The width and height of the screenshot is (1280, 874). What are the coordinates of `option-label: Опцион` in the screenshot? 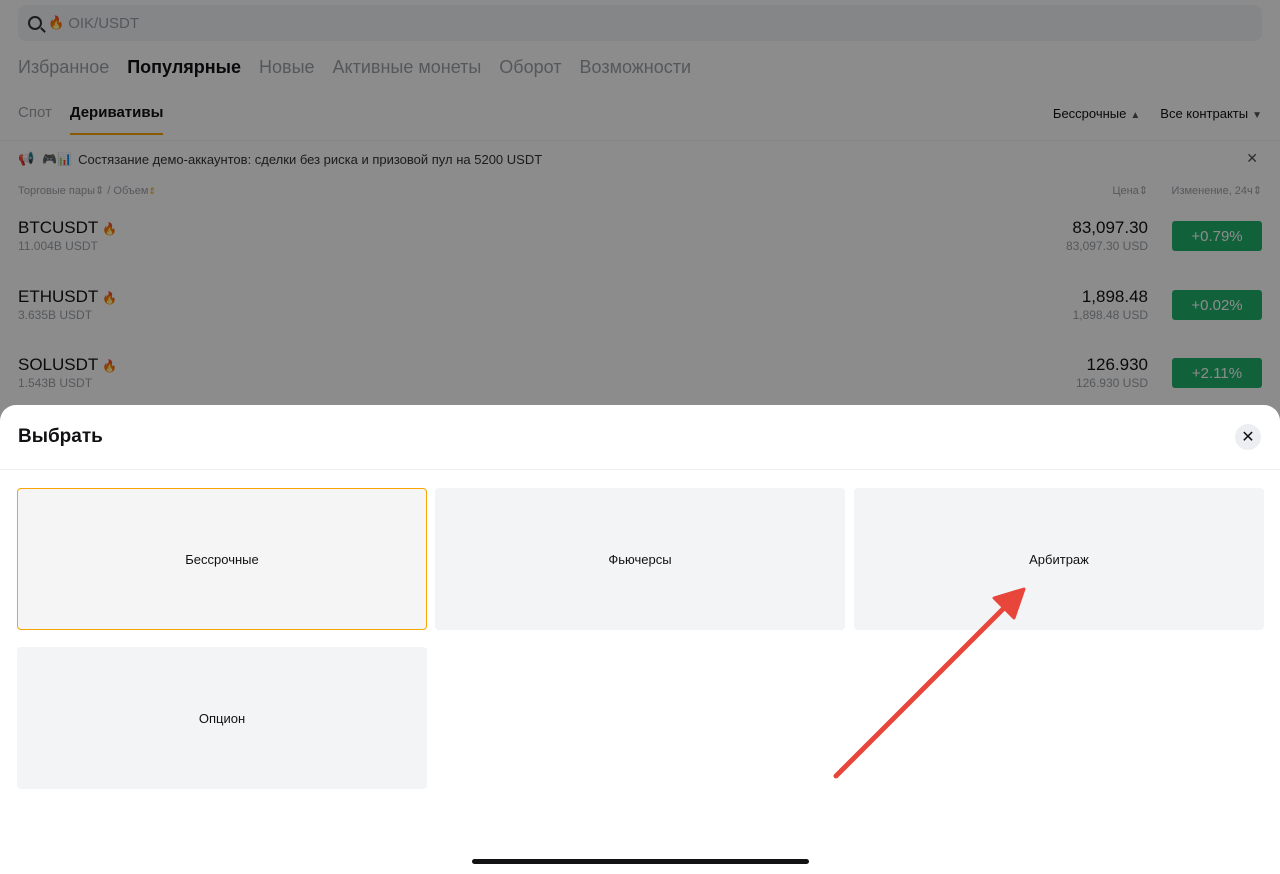 It's located at (222, 718).